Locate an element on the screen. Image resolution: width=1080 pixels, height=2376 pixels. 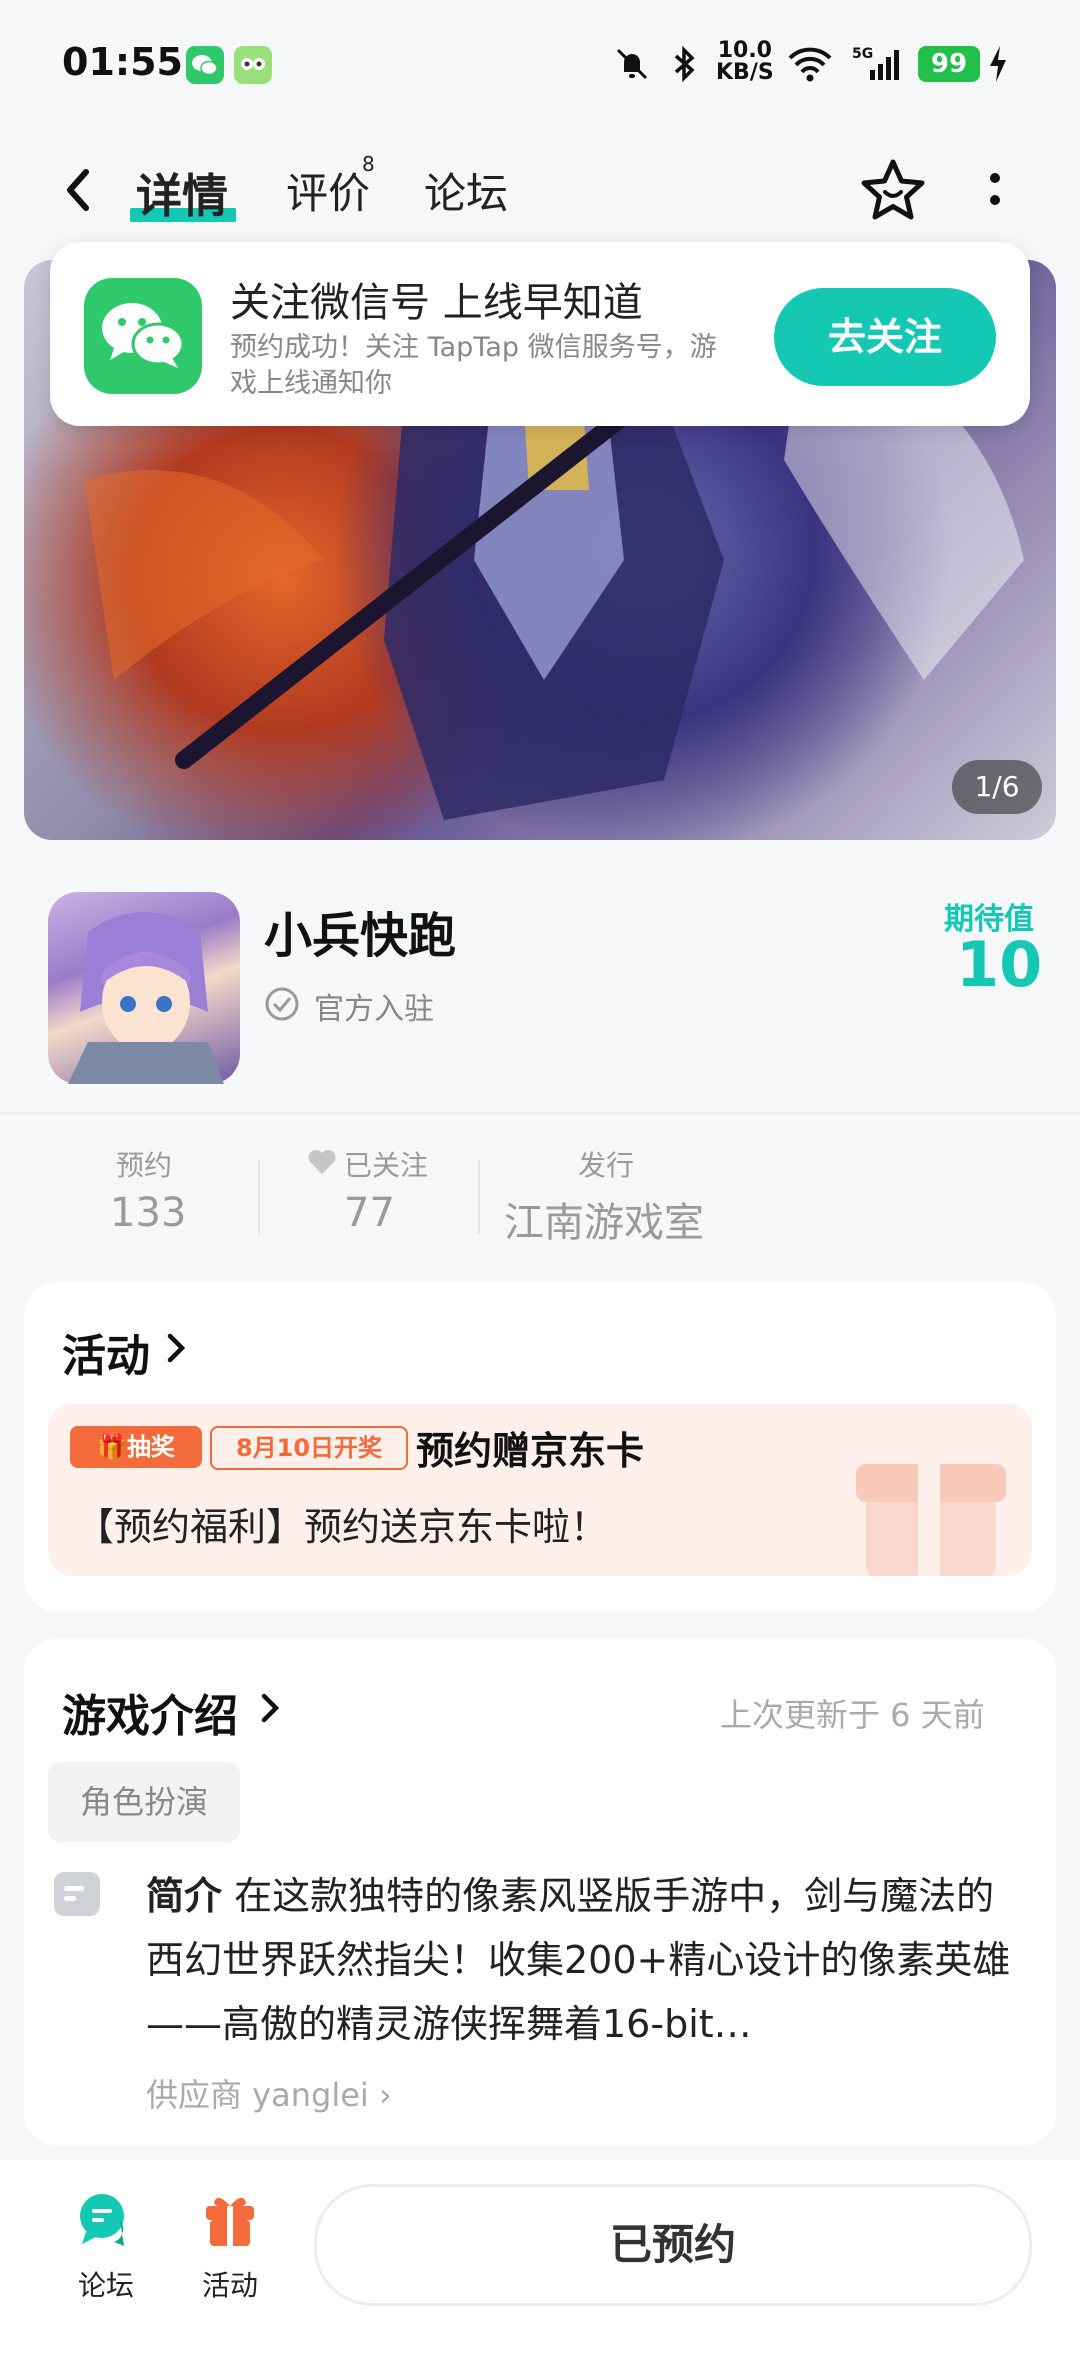
signal-icon: 5G is located at coordinates (877, 68).